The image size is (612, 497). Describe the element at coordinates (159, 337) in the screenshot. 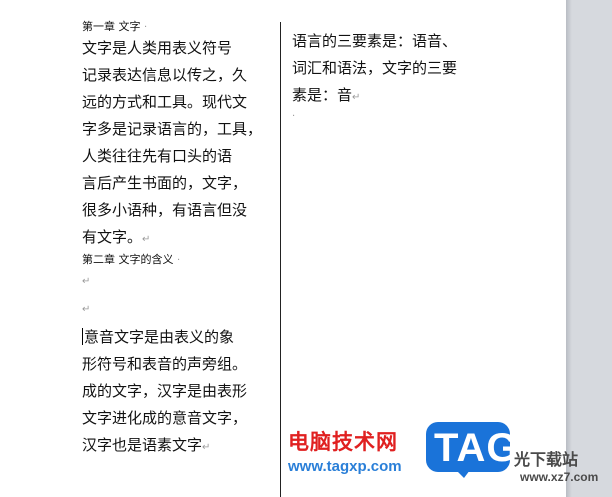

I see `paragraph-line-text: 意音文字是由表义的象` at that location.